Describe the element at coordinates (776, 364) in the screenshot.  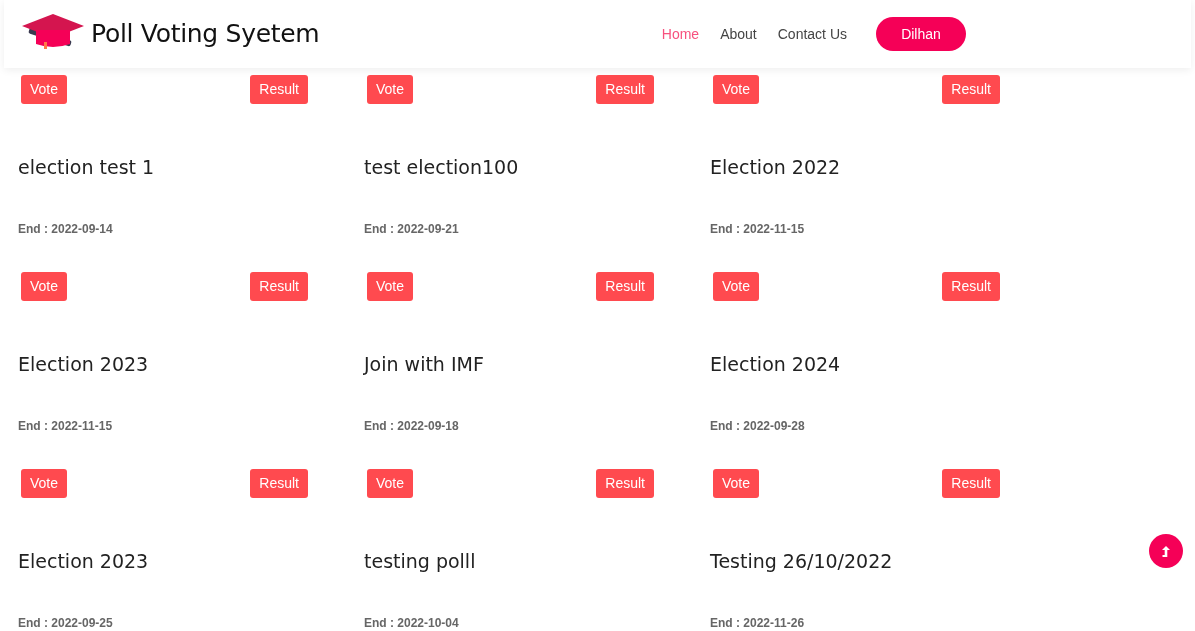
I see `poll-title: Election 2024` at that location.